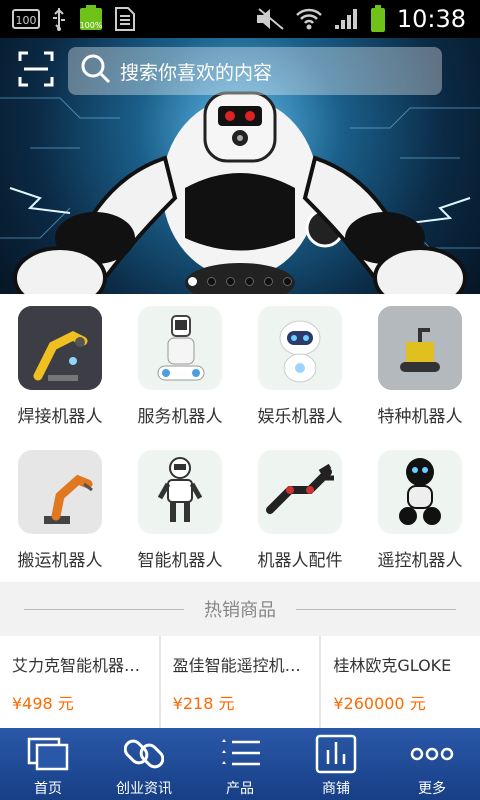 The image size is (480, 800). Describe the element at coordinates (80, 665) in the screenshot. I see `product-name: 艾力克智能机器人可对话` at that location.